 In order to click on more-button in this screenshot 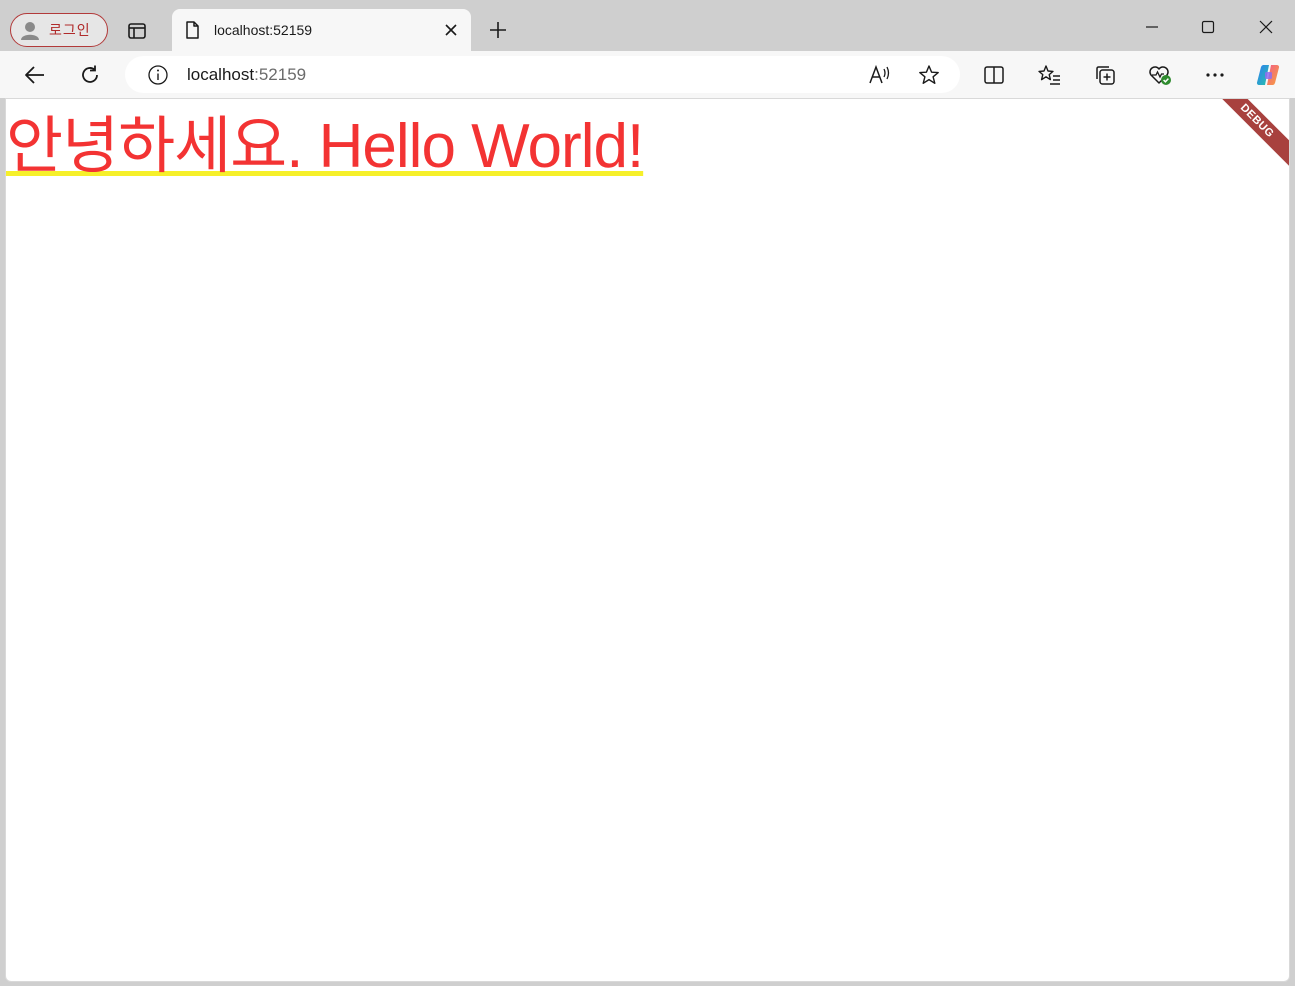, I will do `click(1215, 75)`.